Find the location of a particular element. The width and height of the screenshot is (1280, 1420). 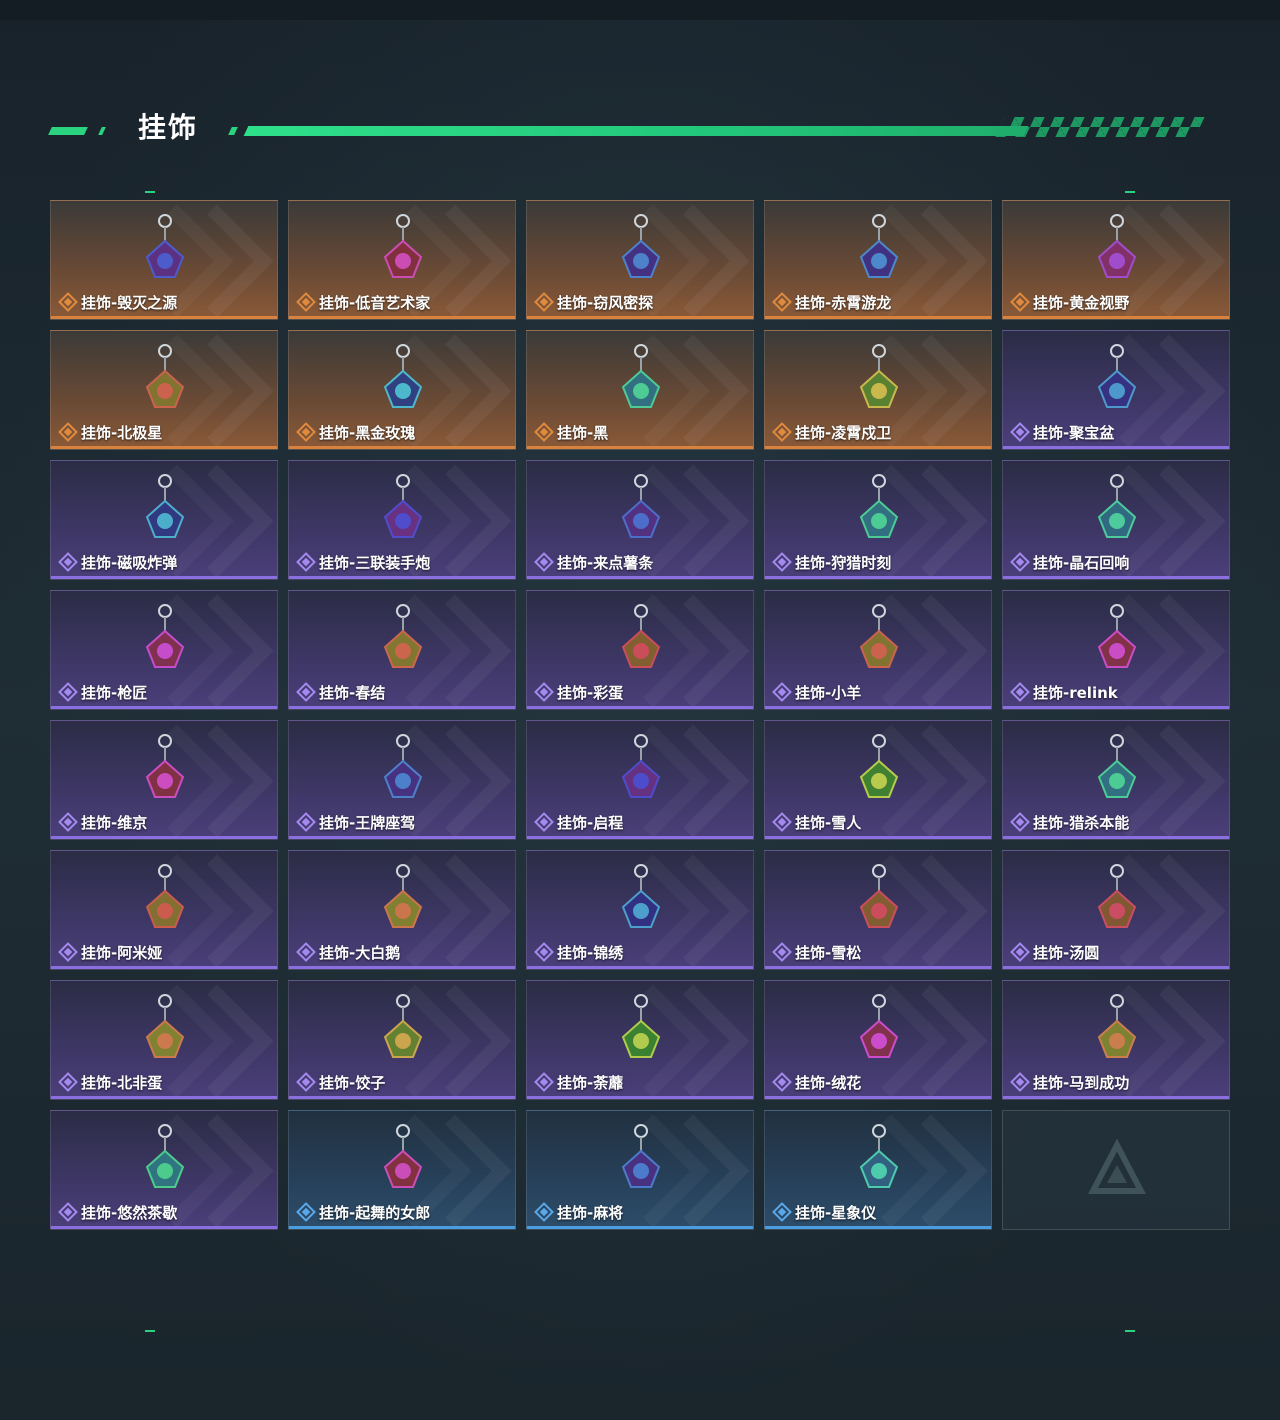

charm-label: 挂饰-锦绣 is located at coordinates (579, 952).